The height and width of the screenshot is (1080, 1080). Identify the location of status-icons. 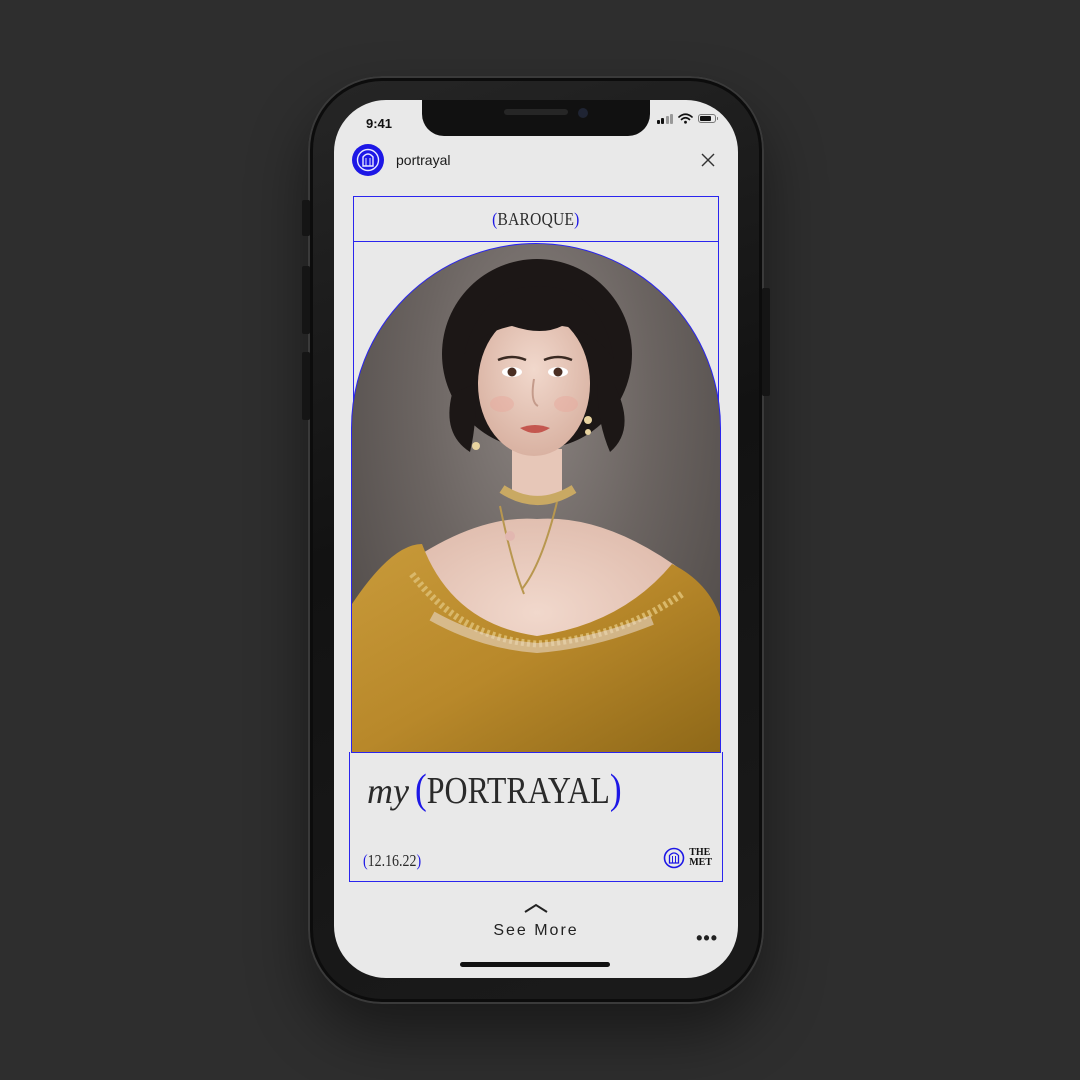
(687, 118).